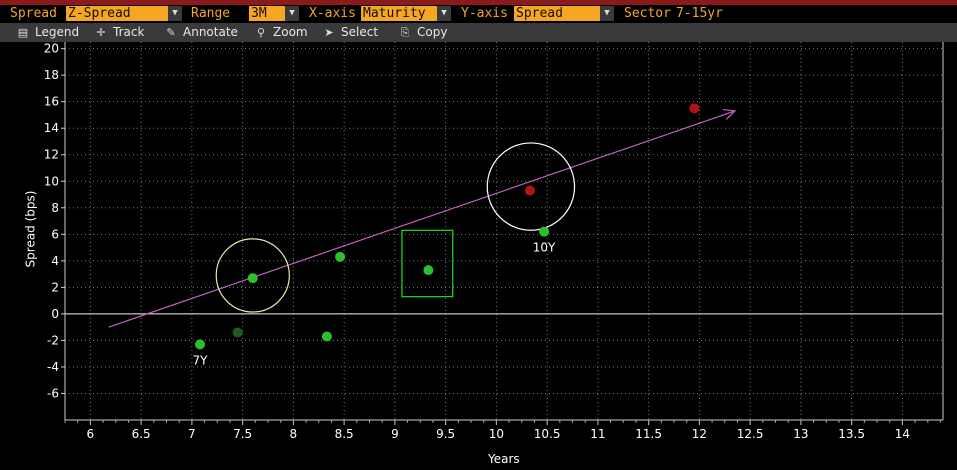 Image resolution: width=957 pixels, height=470 pixels. Describe the element at coordinates (210, 32) in the screenshot. I see `annotate-button-label: Annotate` at that location.